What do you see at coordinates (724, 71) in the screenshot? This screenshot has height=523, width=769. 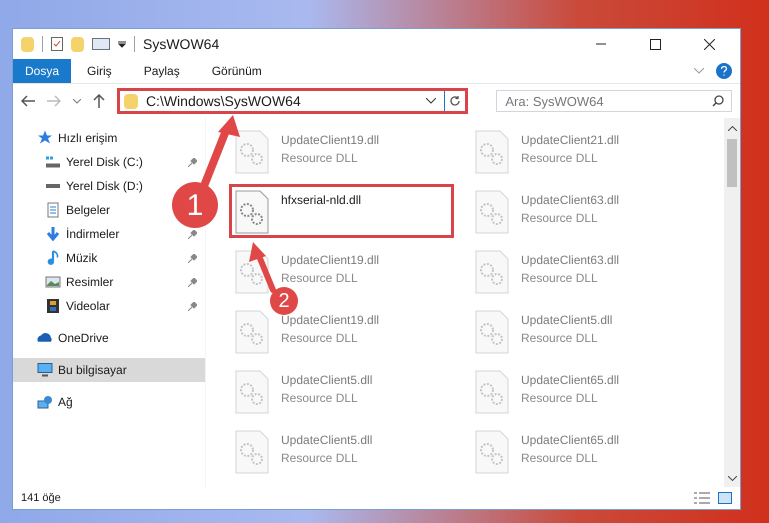 I see `help-icon` at bounding box center [724, 71].